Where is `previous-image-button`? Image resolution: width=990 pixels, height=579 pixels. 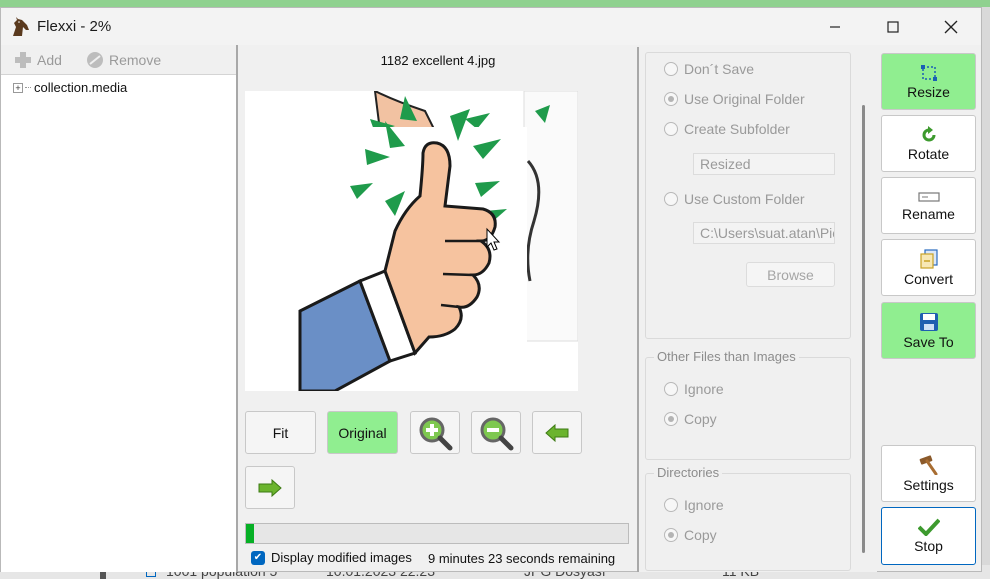 previous-image-button is located at coordinates (557, 432).